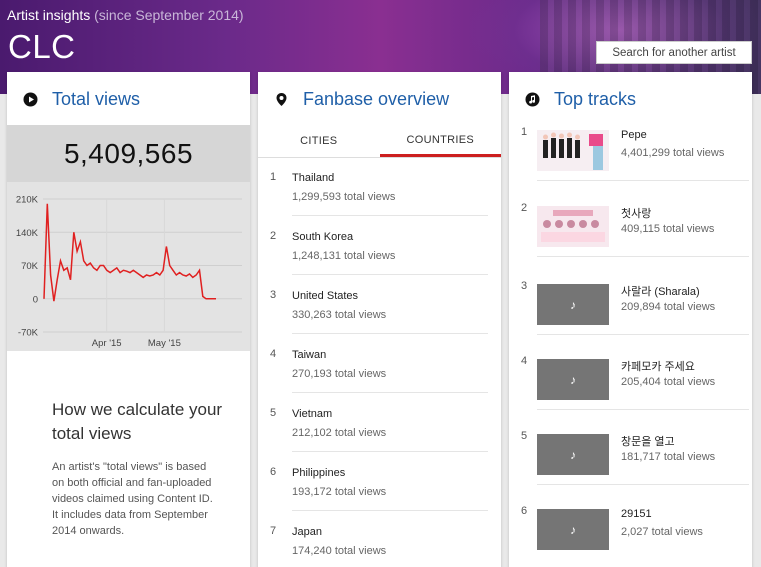  Describe the element at coordinates (129, 252) in the screenshot. I see `chart-series-line` at that location.